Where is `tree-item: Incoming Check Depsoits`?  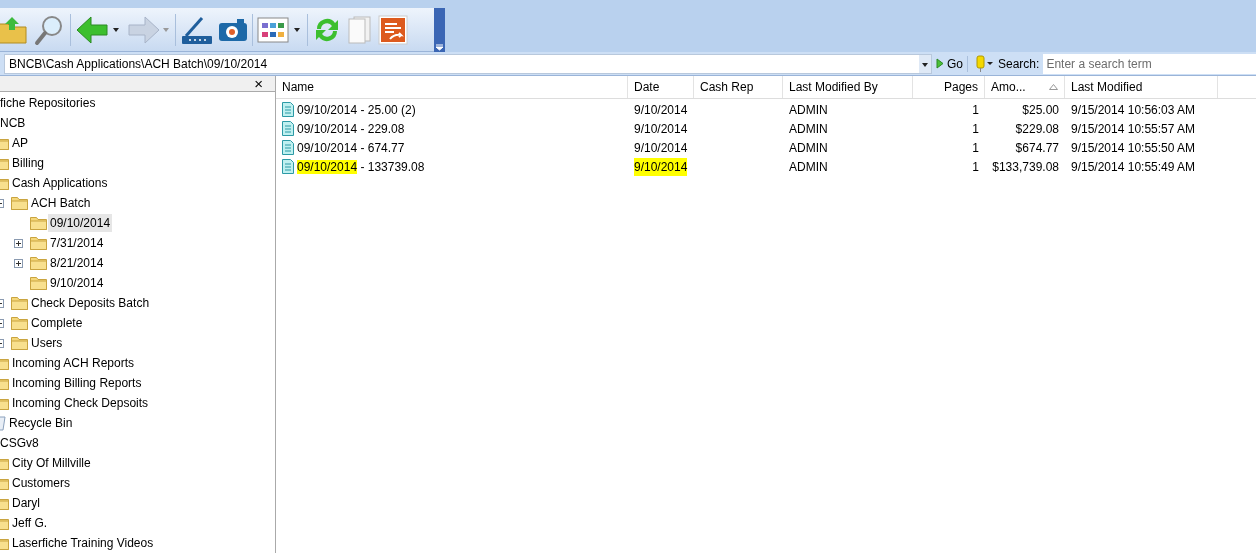
tree-item: Incoming Check Depsoits is located at coordinates (80, 403).